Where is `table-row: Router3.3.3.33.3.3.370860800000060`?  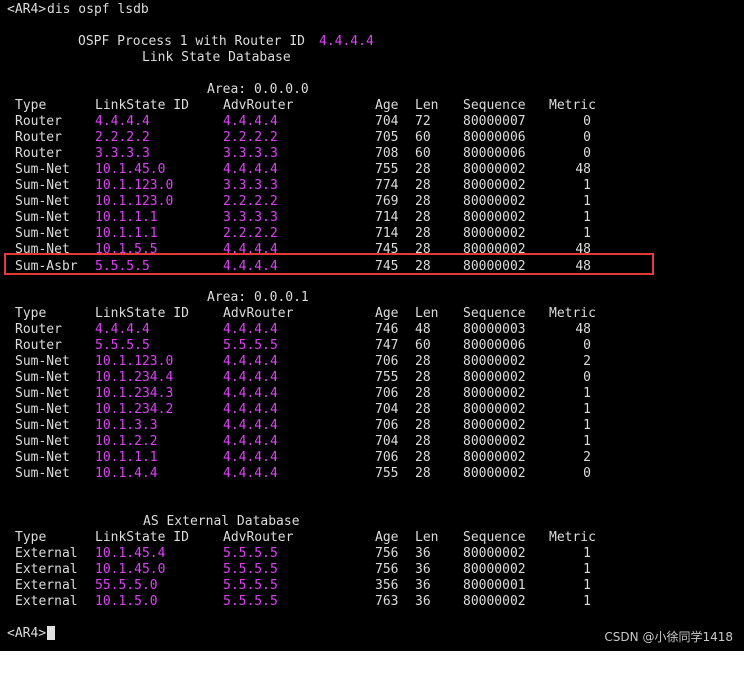 table-row: Router3.3.3.33.3.3.370860800000060 is located at coordinates (372, 154).